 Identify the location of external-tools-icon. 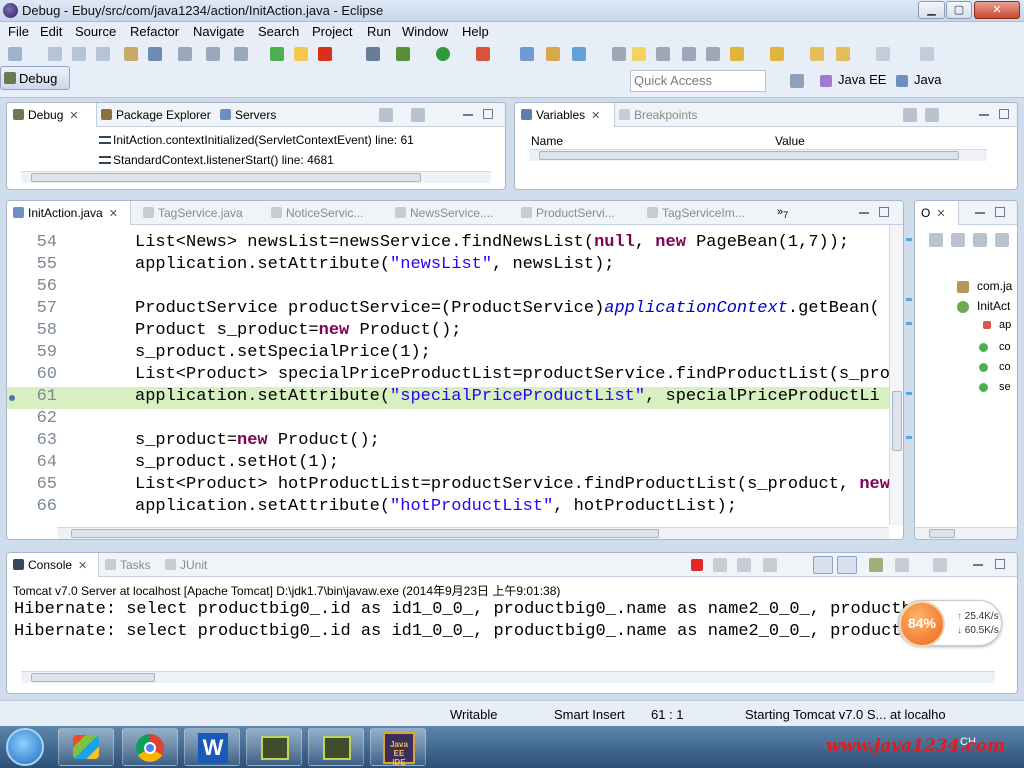
(483, 54).